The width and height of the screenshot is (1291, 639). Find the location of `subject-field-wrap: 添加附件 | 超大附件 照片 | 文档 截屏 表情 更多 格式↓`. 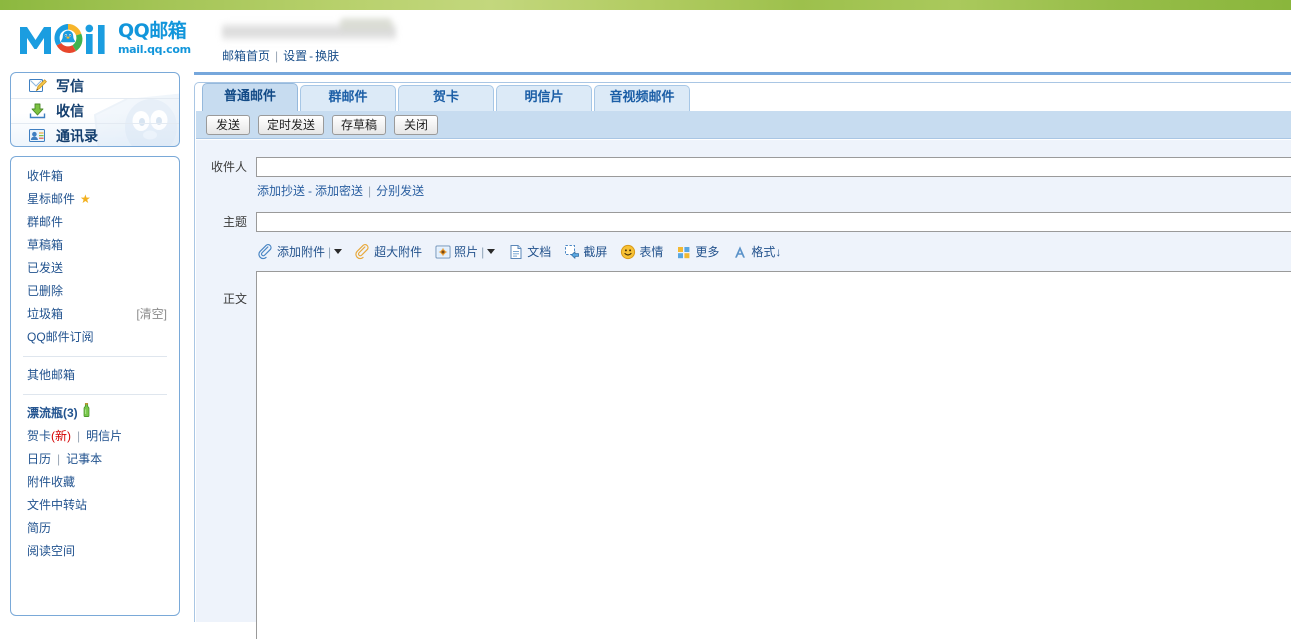

subject-field-wrap: 添加附件 | 超大附件 照片 | 文档 截屏 表情 更多 格式↓ is located at coordinates (773, 236).